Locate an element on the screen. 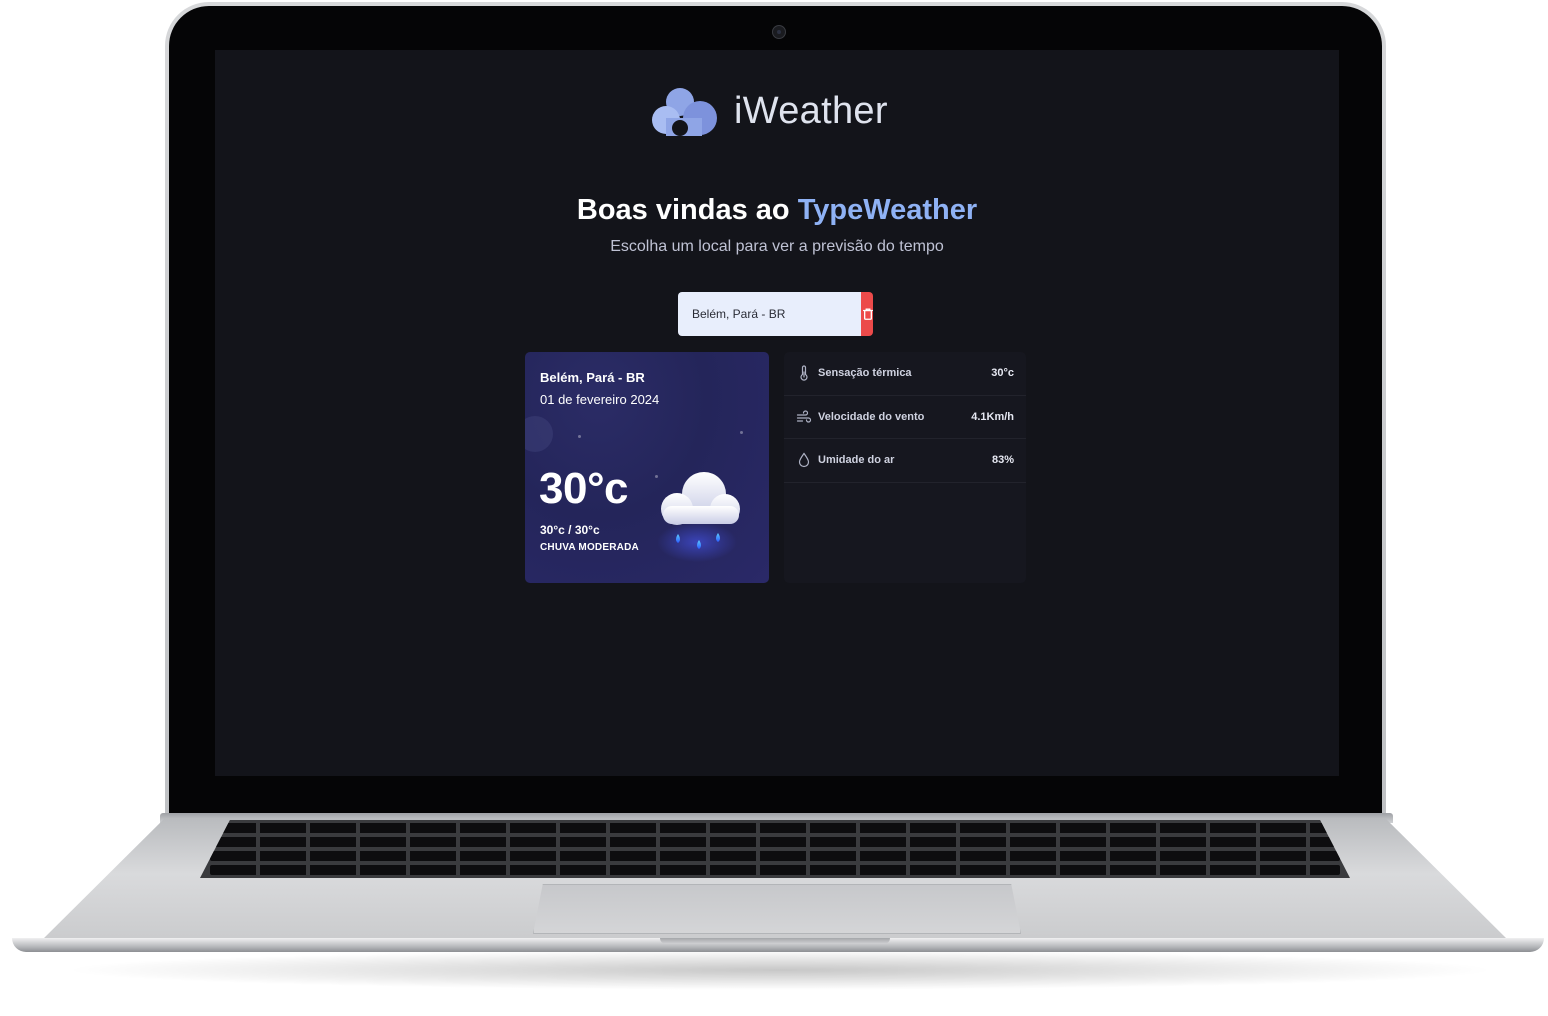 The width and height of the screenshot is (1548, 1016). detail-row-wind-speed: Velocidade do vento 4.1Km/h is located at coordinates (905, 417).